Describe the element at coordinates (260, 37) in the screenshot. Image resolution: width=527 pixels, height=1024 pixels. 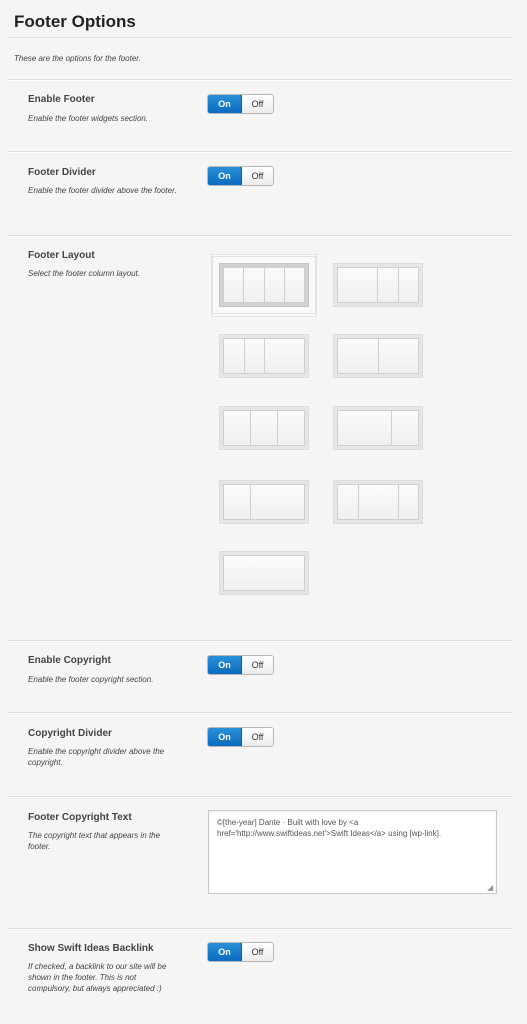
I see `title-divider` at that location.